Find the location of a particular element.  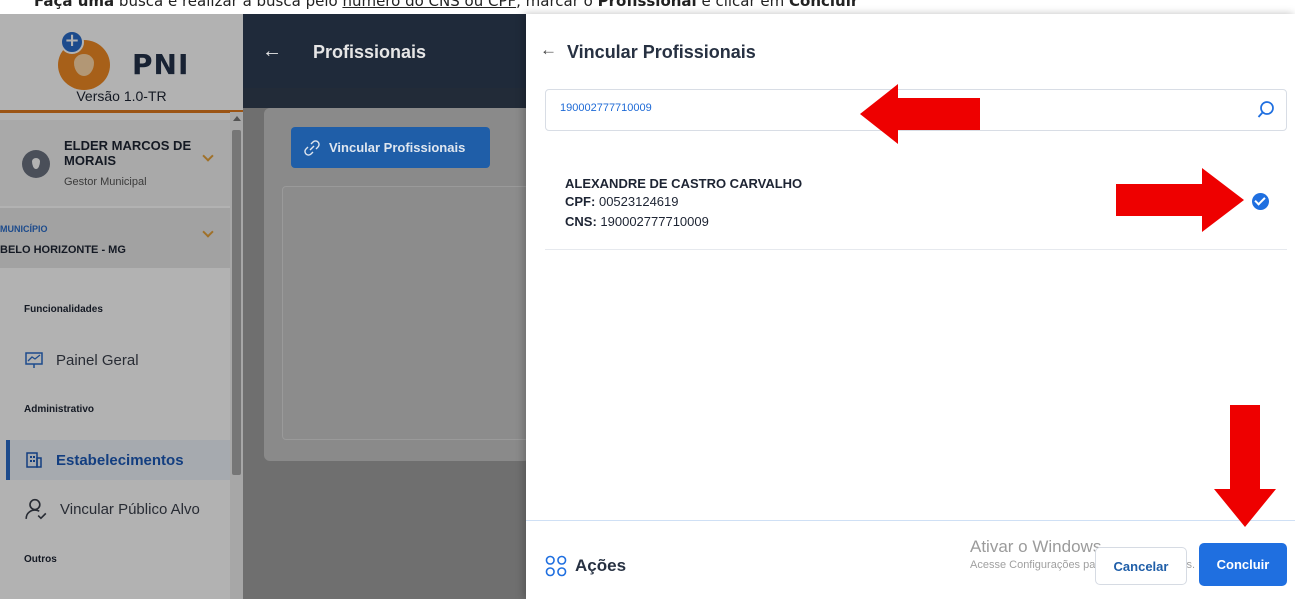

content-list-area is located at coordinates (406, 313).